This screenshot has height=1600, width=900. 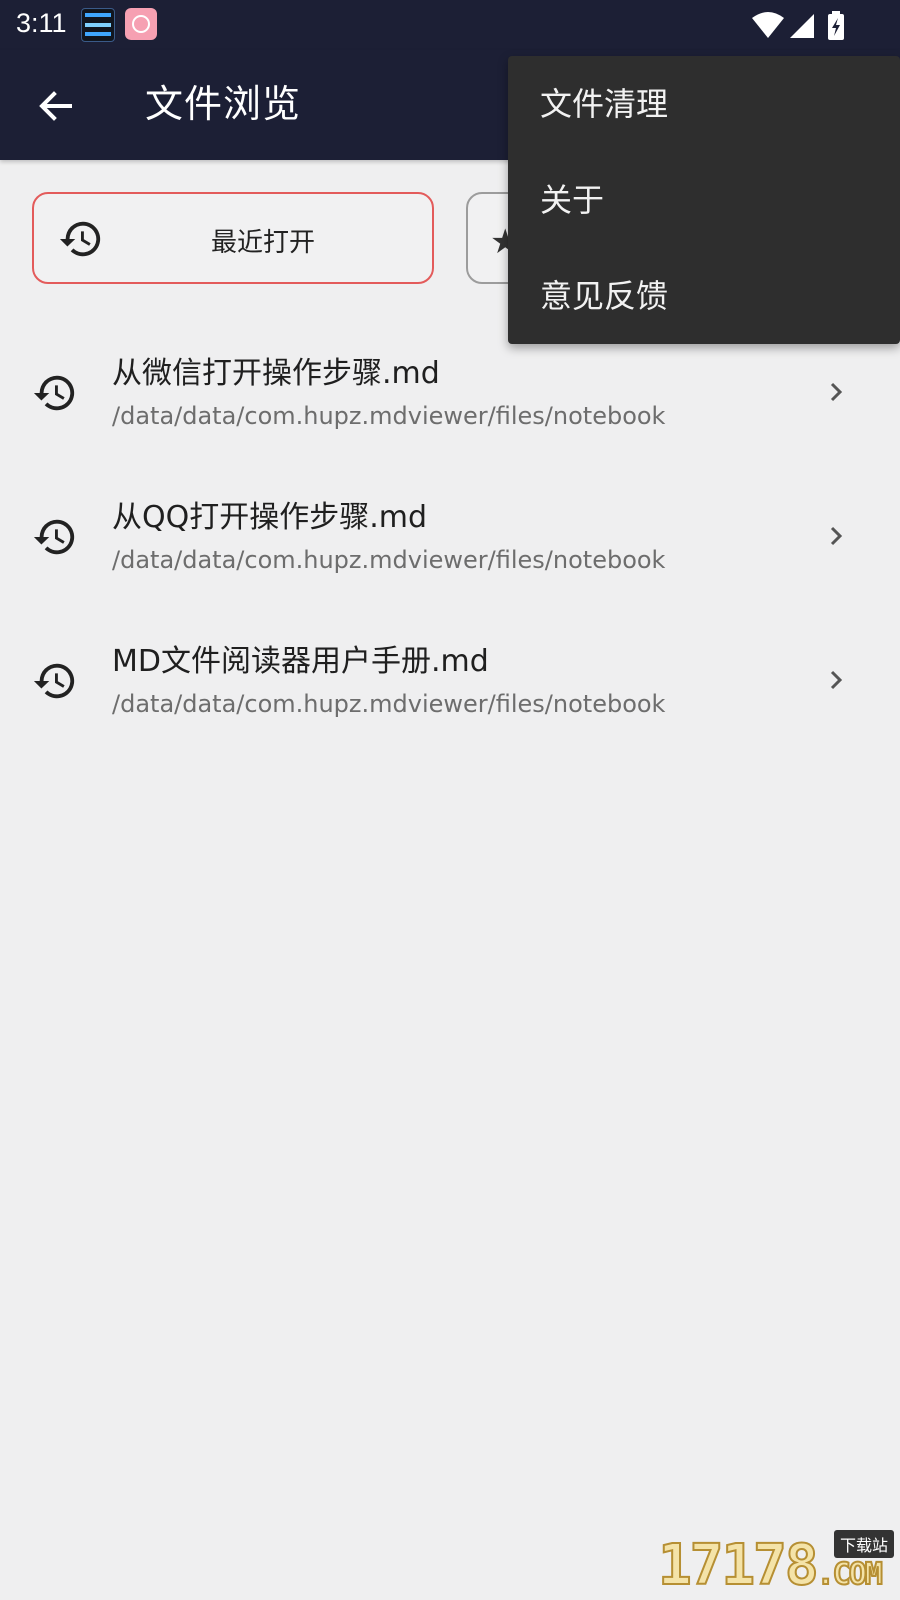 I want to click on menu-item-about: 关于, so click(x=704, y=200).